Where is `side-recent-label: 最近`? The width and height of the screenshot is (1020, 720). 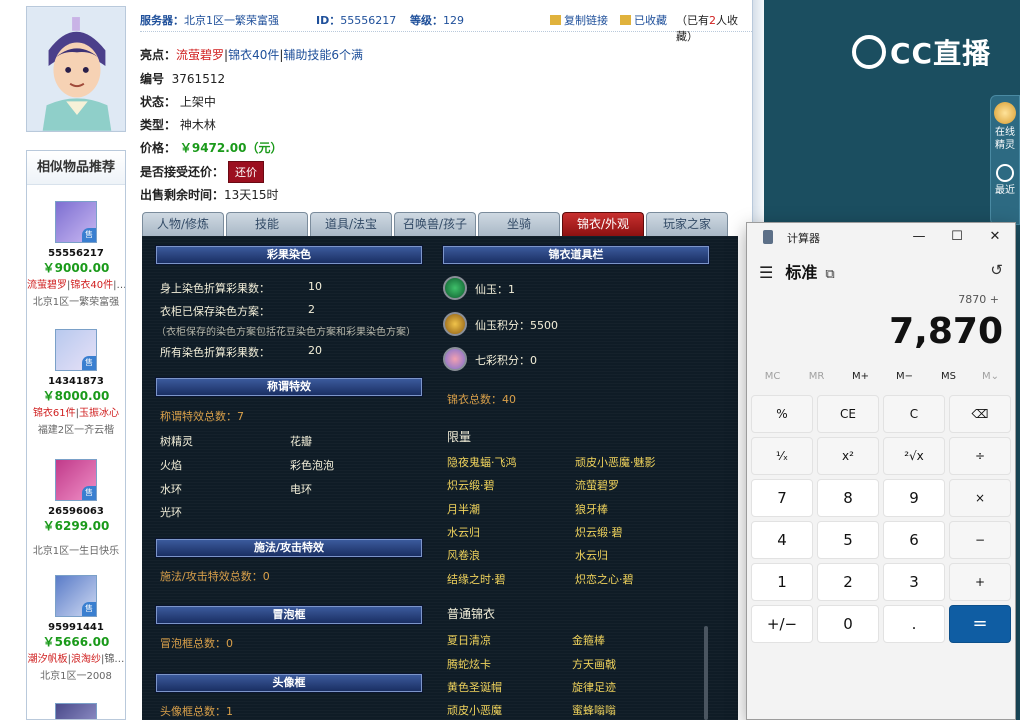
side-recent-label: 最近 is located at coordinates (1005, 190).